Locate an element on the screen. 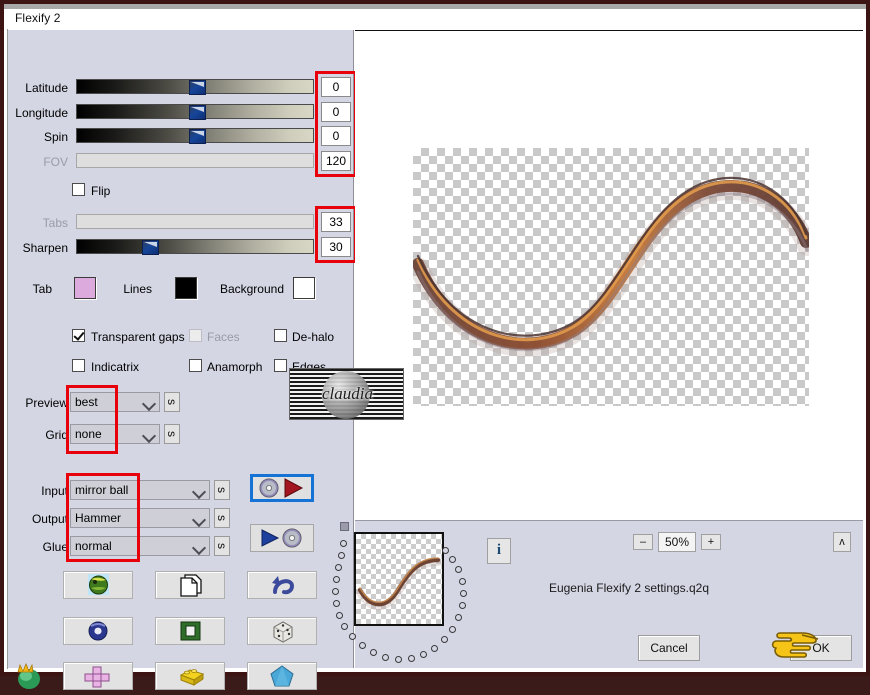 The image size is (870, 695). cancel-button: Cancel is located at coordinates (669, 648).